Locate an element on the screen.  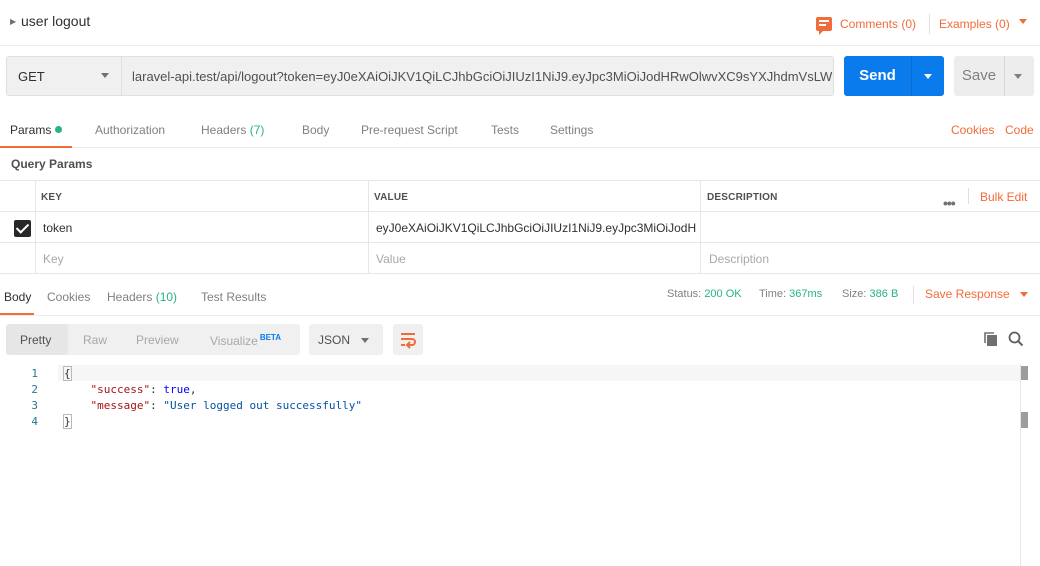
status-readout: Status: 200 OK is located at coordinates (704, 294).